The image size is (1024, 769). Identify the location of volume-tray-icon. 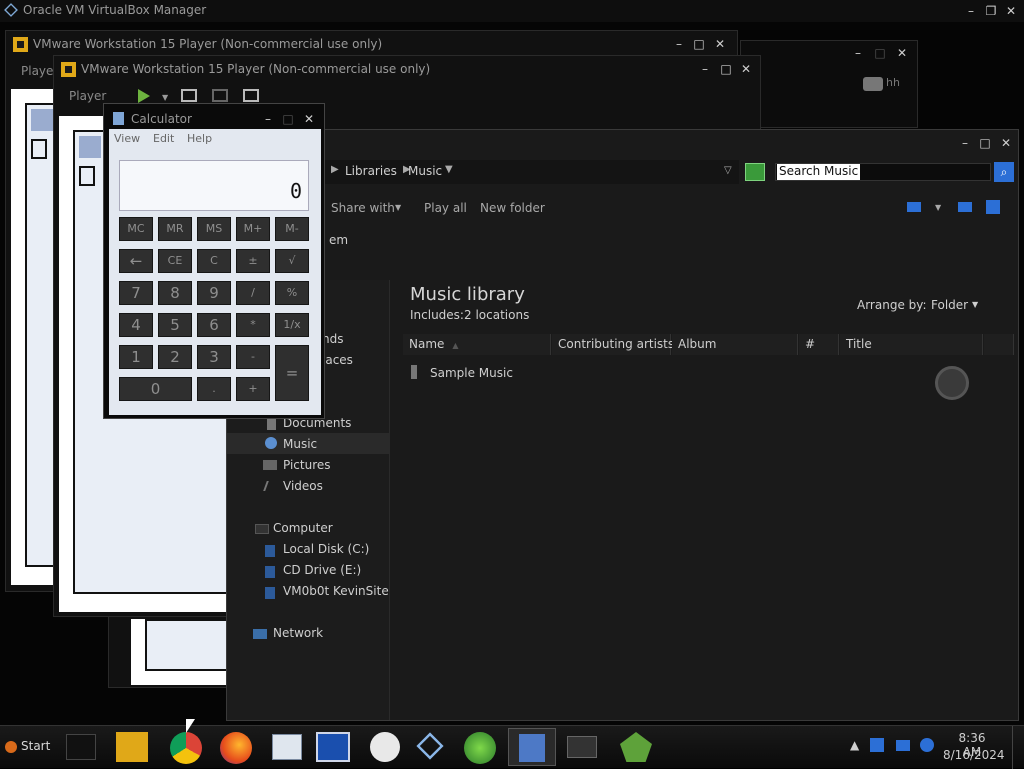
(927, 745).